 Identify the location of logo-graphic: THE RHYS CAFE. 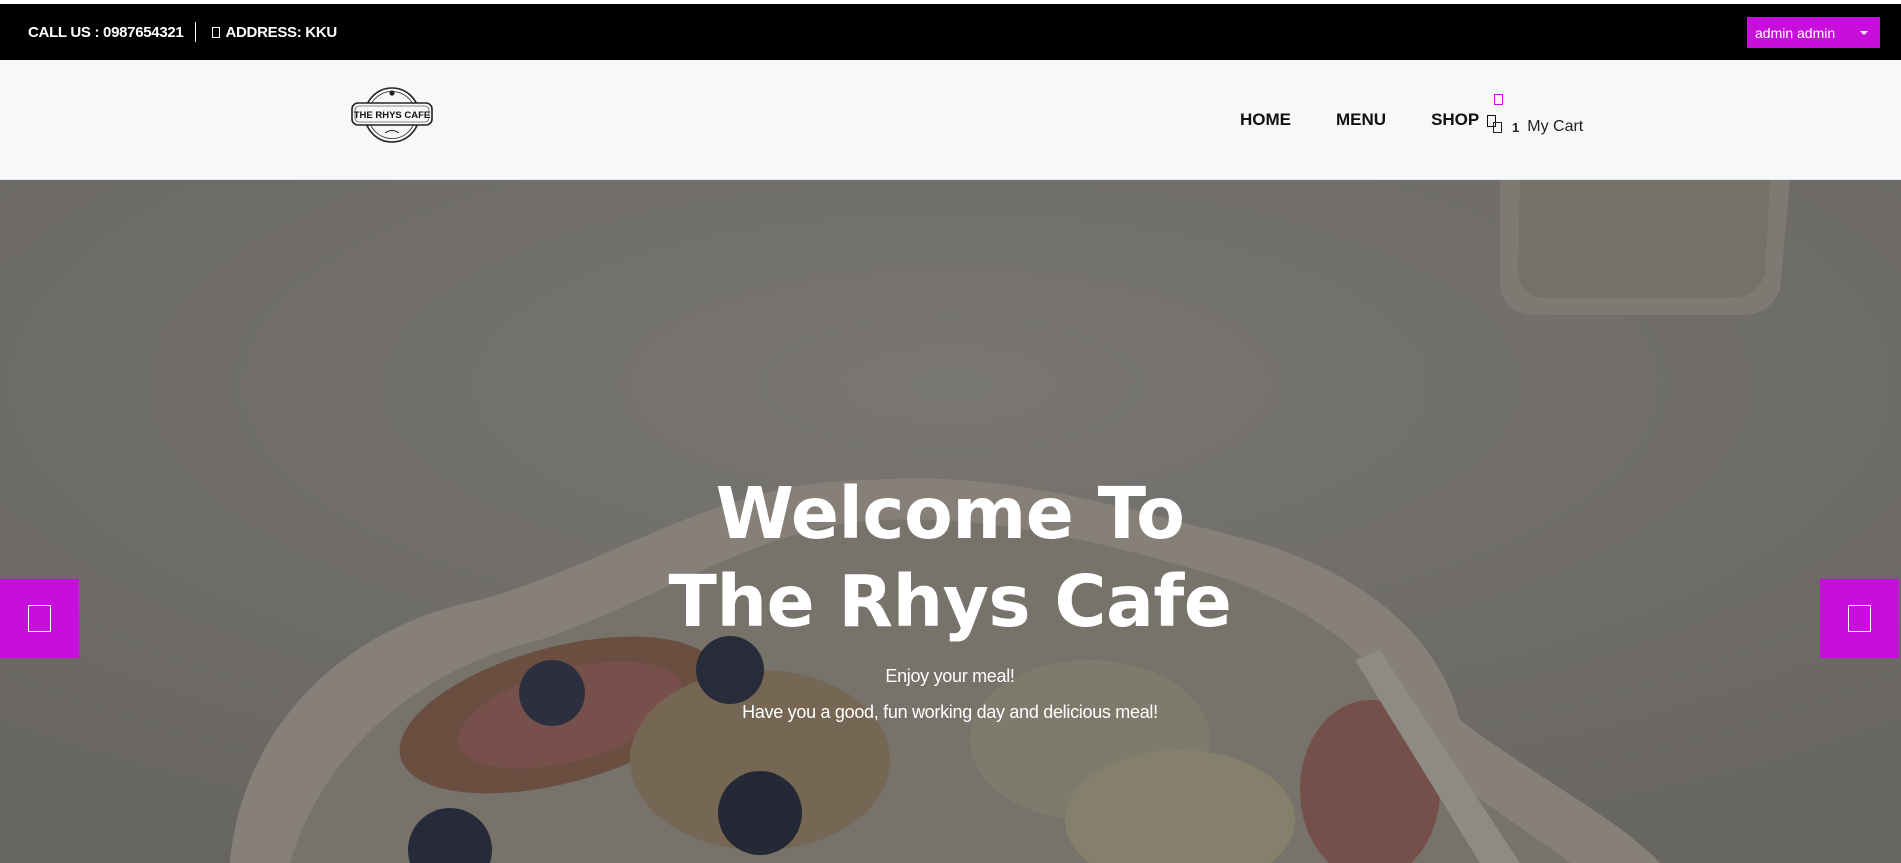
(392, 115).